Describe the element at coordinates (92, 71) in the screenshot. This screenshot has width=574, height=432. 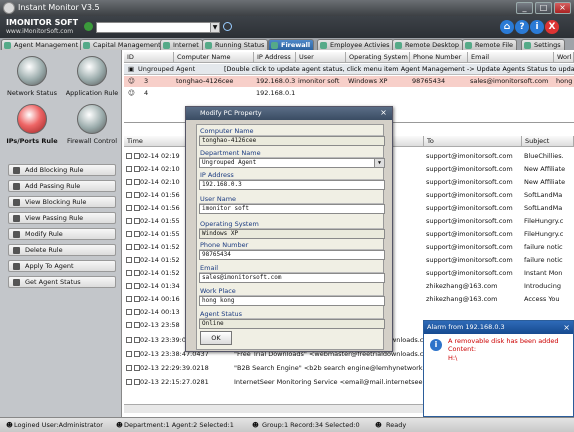
I see `application-icon` at that location.